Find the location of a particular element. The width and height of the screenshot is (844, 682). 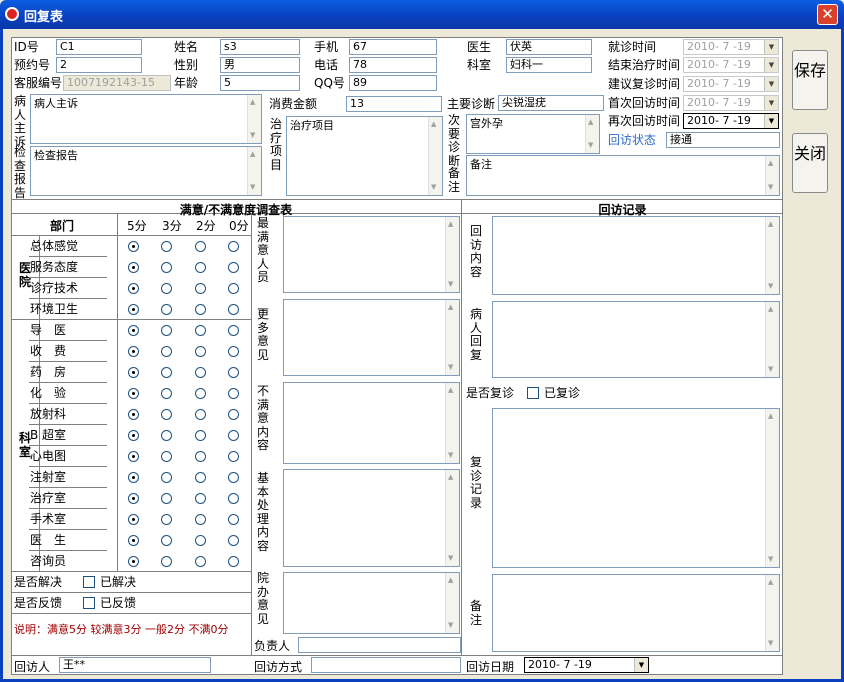

handling-textarea is located at coordinates (371, 518).